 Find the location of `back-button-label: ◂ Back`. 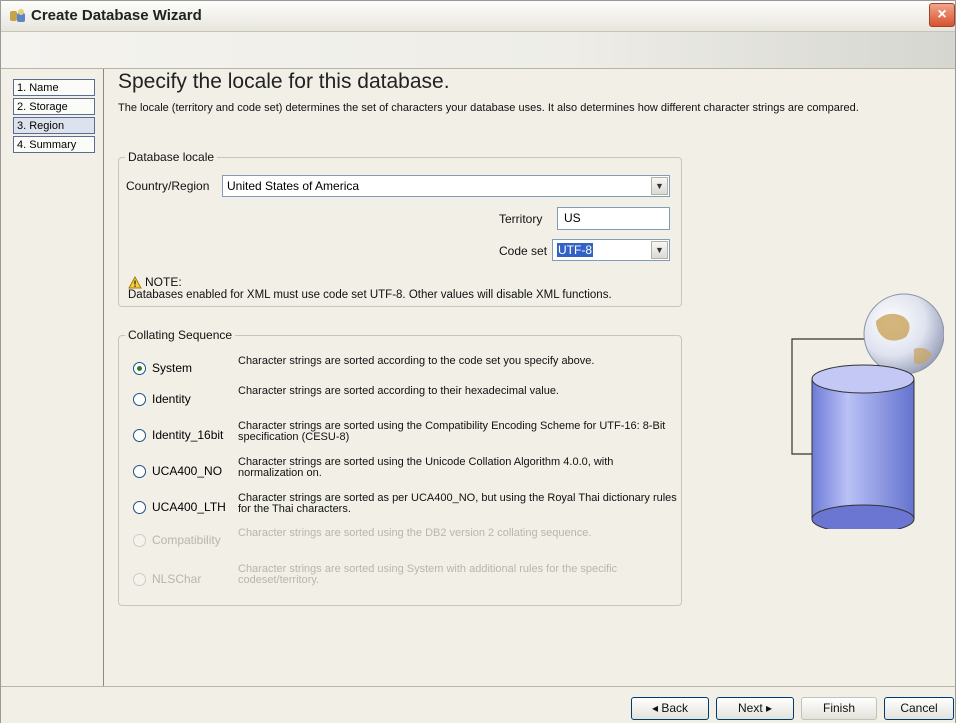

back-button-label: ◂ Back is located at coordinates (670, 708).